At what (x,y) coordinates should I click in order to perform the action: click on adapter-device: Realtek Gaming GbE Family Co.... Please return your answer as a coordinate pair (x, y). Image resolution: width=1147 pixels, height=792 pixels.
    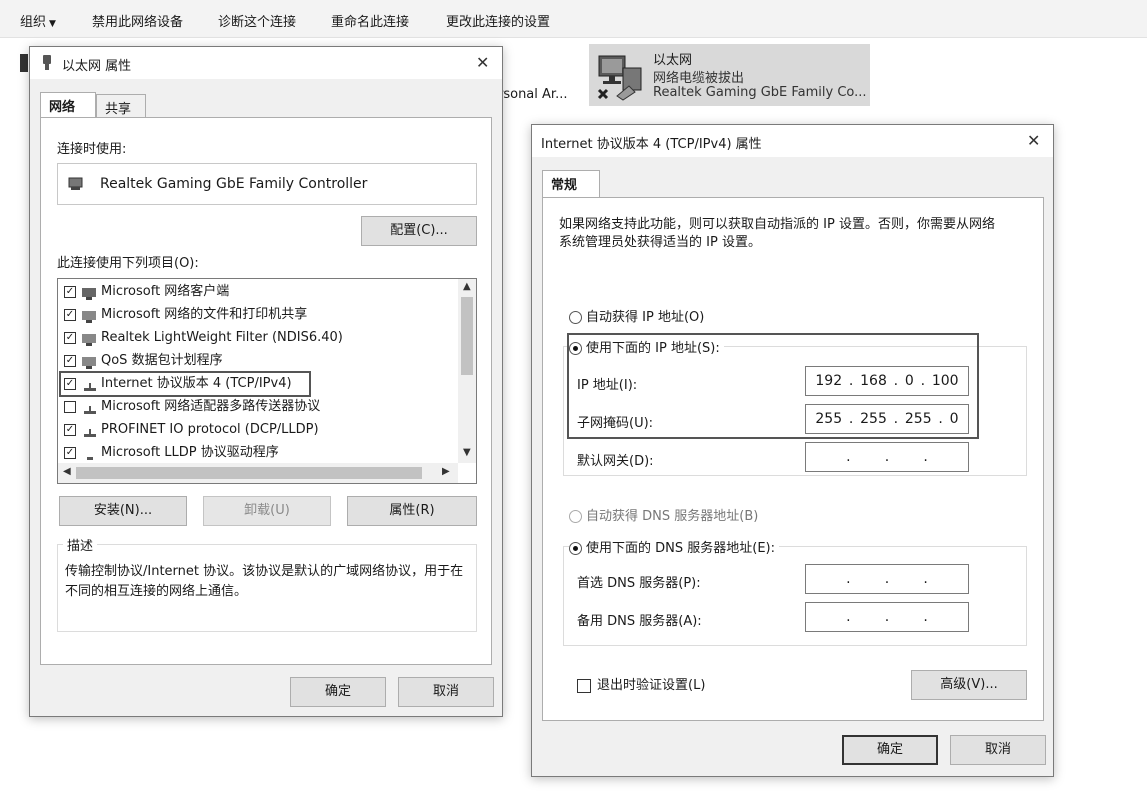
    Looking at the image, I should click on (760, 92).